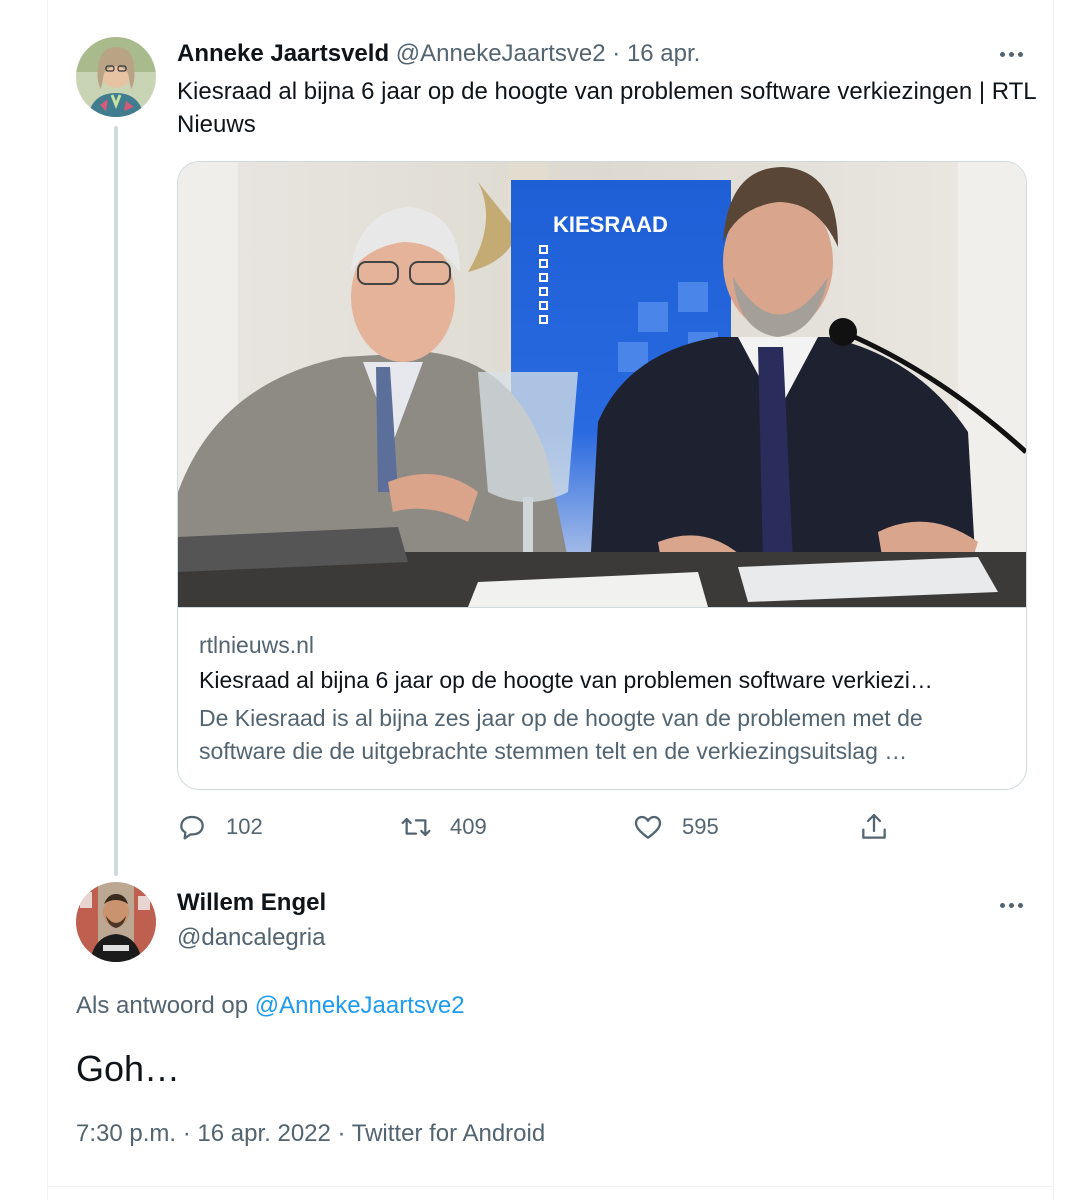  What do you see at coordinates (251, 903) in the screenshot?
I see `display-name: Willem Engel` at bounding box center [251, 903].